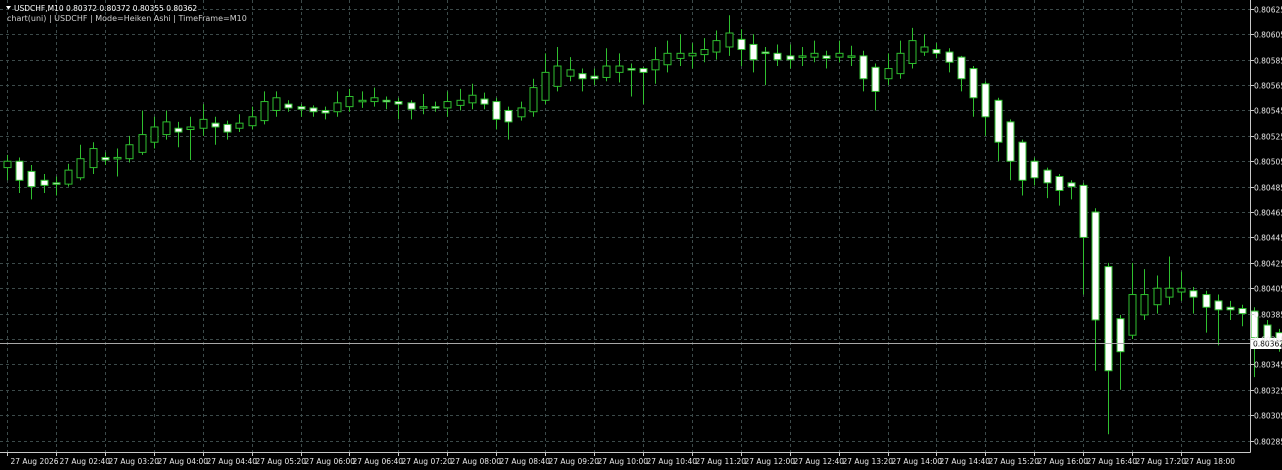  Describe the element at coordinates (1268, 264) in the screenshot. I see `y-tick-label: 0.80425` at that location.